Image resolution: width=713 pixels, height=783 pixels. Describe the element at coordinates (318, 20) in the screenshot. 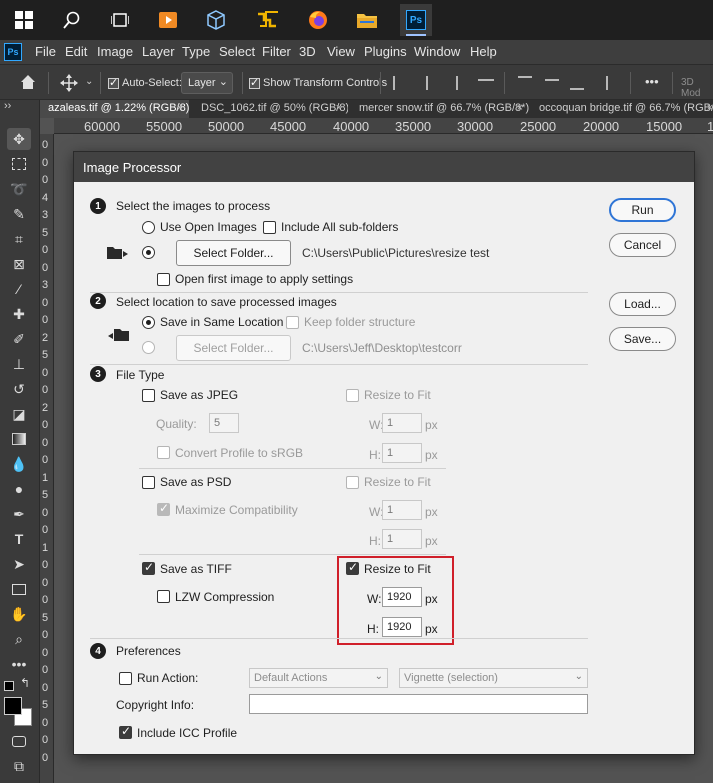

I see `firefox-icon` at that location.